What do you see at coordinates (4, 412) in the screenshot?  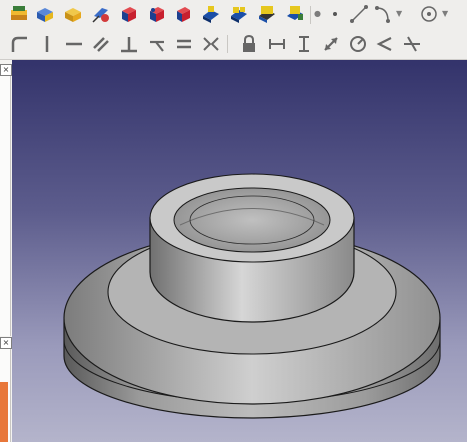 I see `selection-marker` at bounding box center [4, 412].